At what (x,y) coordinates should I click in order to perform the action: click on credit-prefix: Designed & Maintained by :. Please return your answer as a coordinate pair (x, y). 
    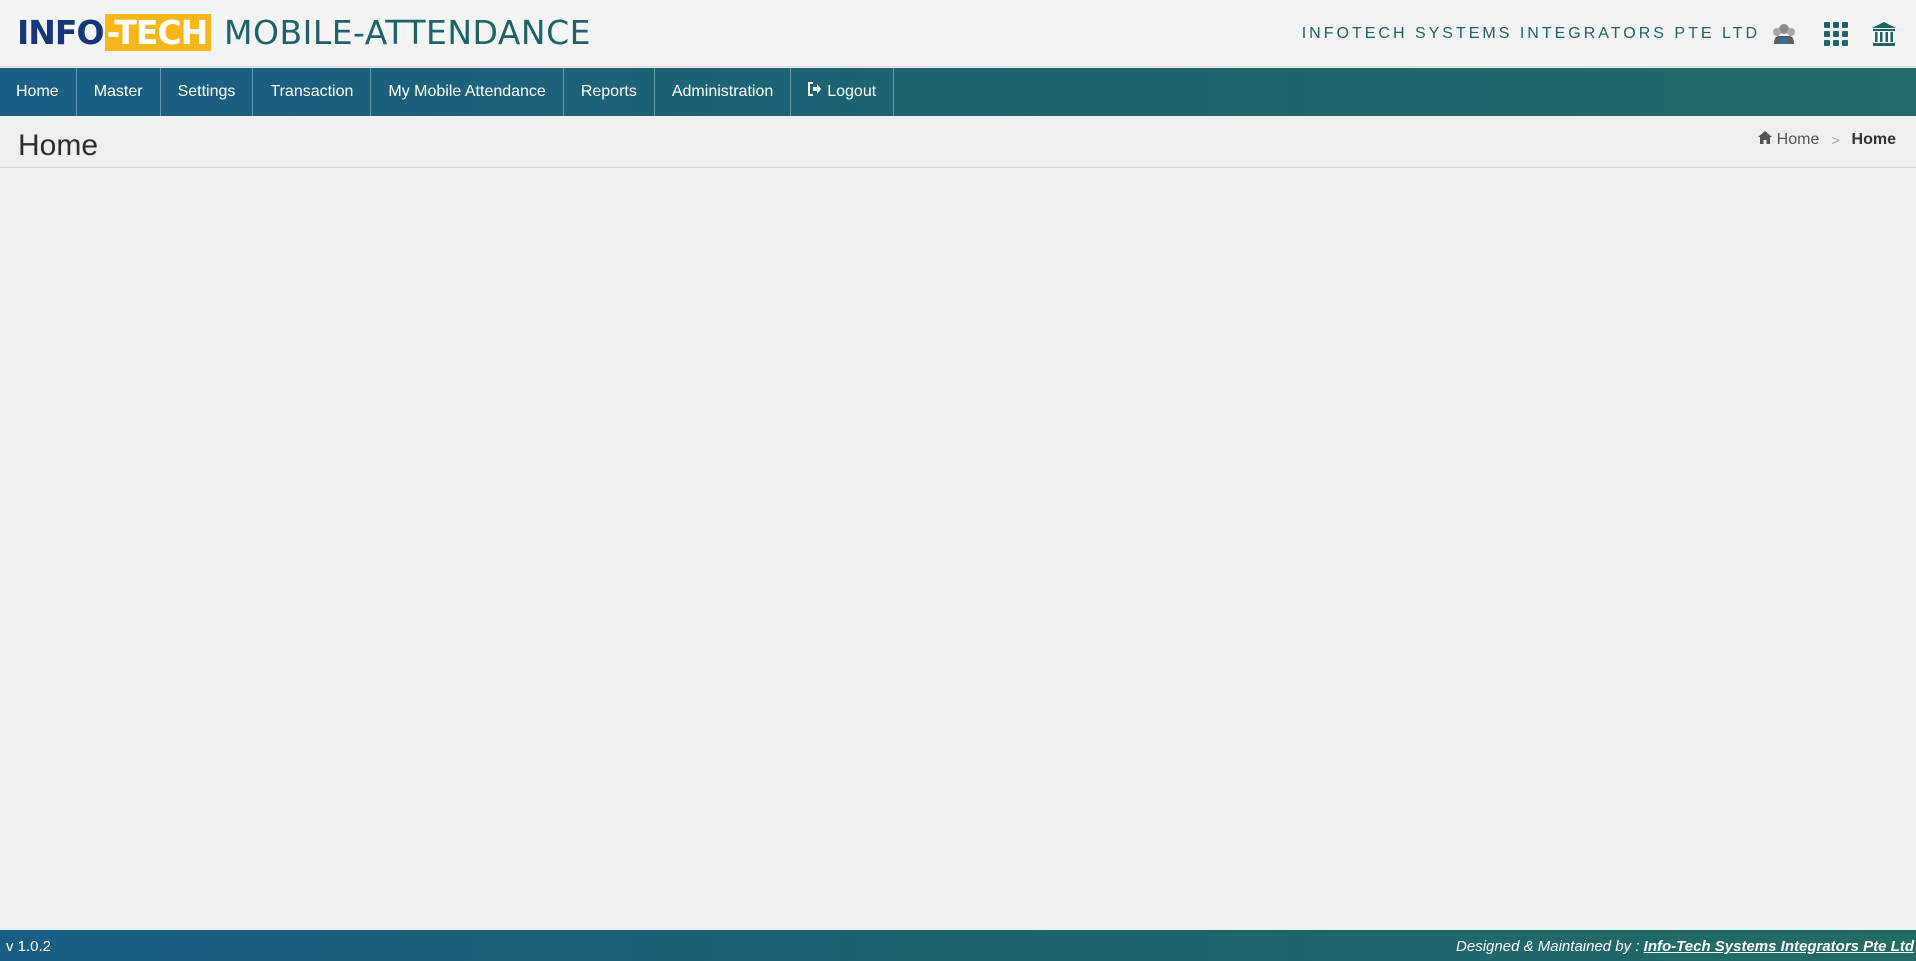
    Looking at the image, I should click on (1550, 946).